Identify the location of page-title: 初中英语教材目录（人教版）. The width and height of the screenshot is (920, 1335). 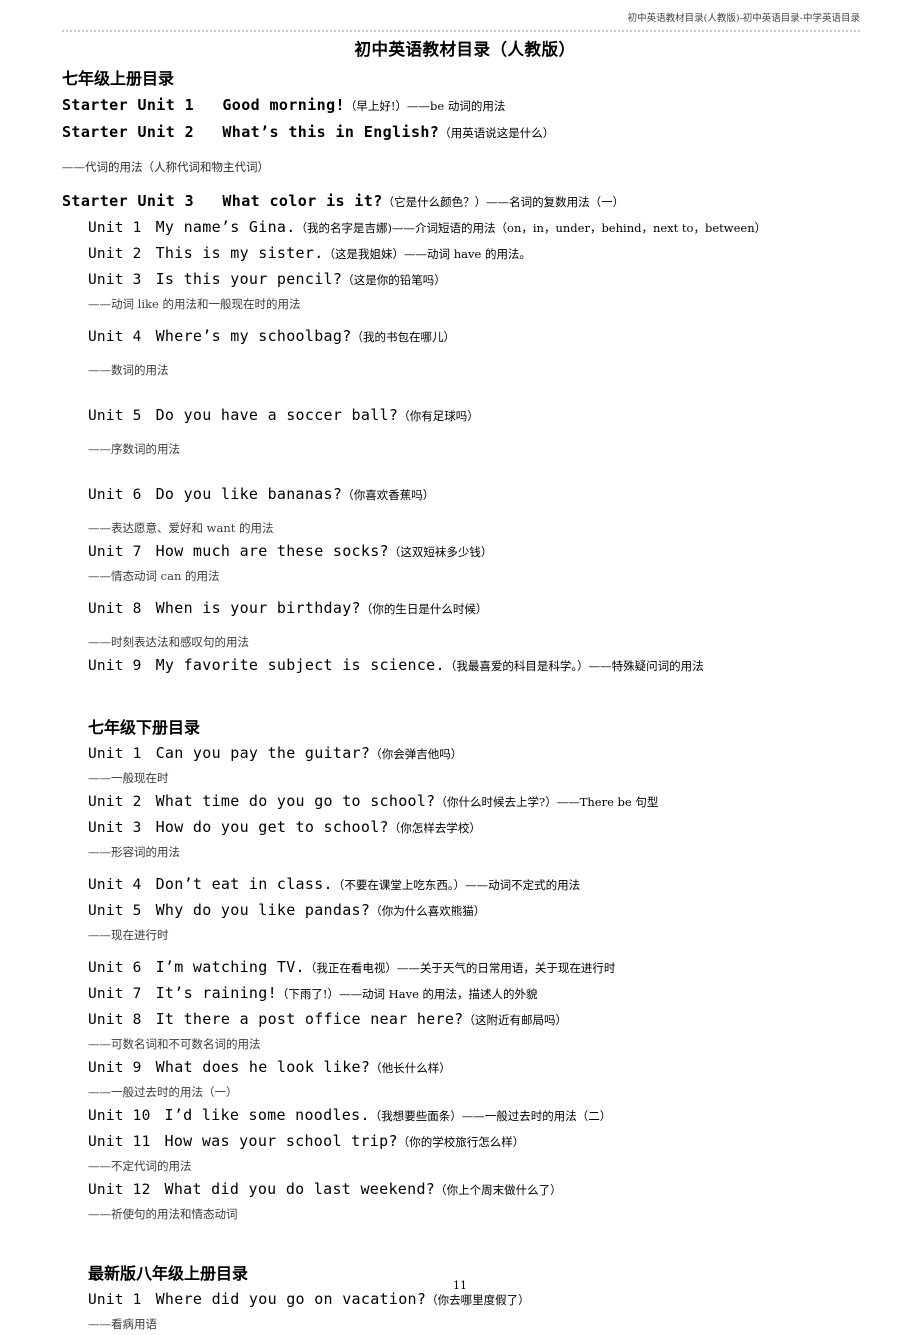
(465, 49).